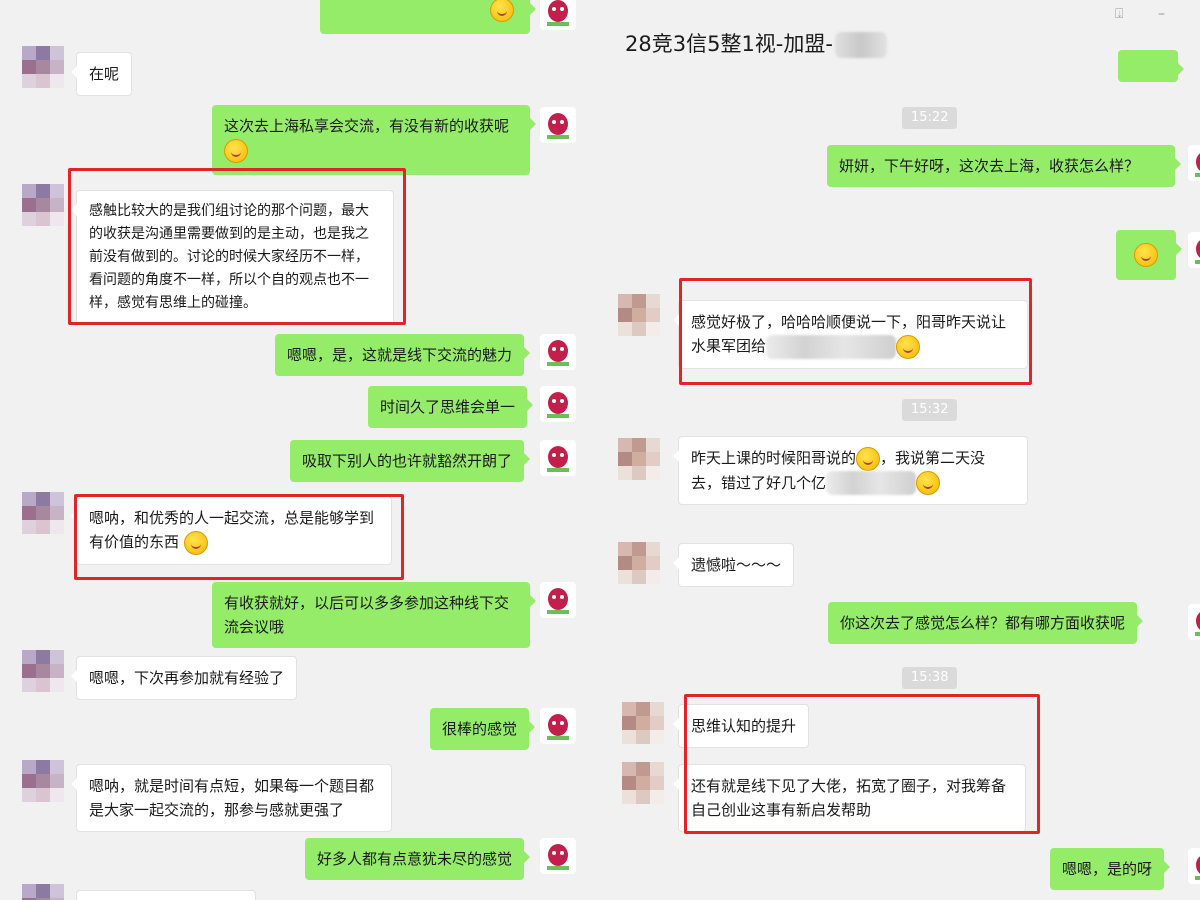  What do you see at coordinates (1161, 14) in the screenshot?
I see `minimize-icon: –` at bounding box center [1161, 14].